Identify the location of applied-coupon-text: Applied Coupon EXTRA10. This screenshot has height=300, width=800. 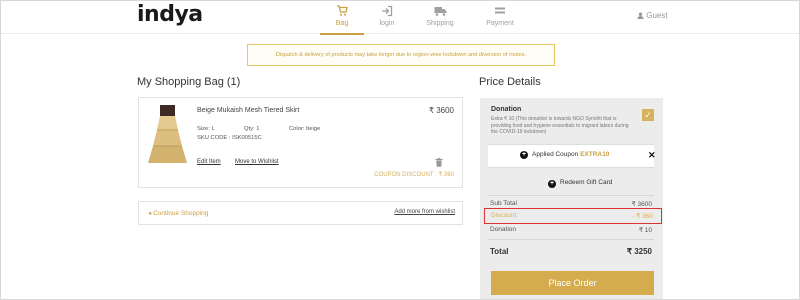
(570, 154).